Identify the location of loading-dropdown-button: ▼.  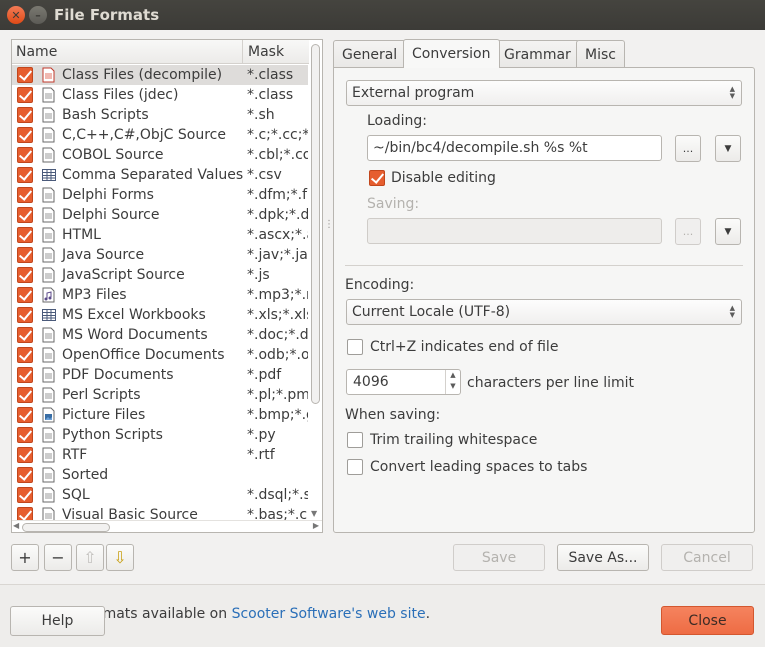
(728, 148).